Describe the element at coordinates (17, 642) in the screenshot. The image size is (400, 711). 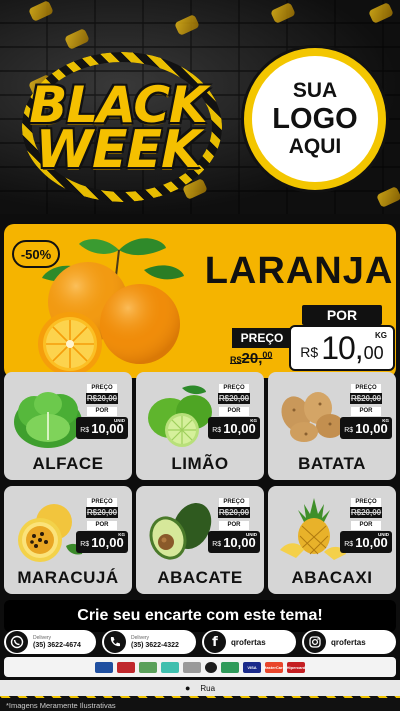
I see `whatsapp-icon` at that location.